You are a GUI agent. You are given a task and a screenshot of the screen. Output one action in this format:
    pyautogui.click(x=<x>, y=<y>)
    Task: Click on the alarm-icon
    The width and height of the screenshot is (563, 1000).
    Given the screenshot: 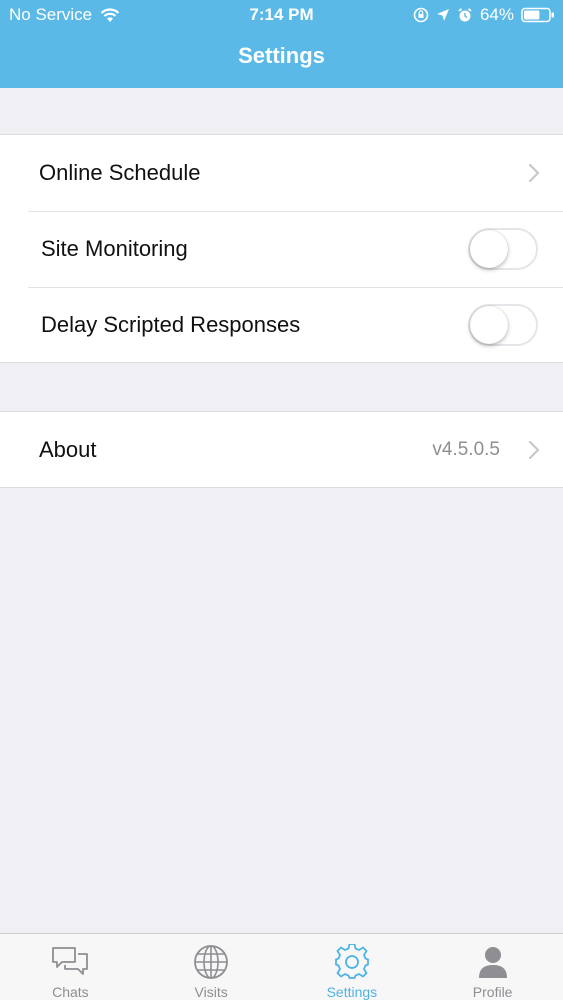 What is the action you would take?
    pyautogui.click(x=465, y=15)
    